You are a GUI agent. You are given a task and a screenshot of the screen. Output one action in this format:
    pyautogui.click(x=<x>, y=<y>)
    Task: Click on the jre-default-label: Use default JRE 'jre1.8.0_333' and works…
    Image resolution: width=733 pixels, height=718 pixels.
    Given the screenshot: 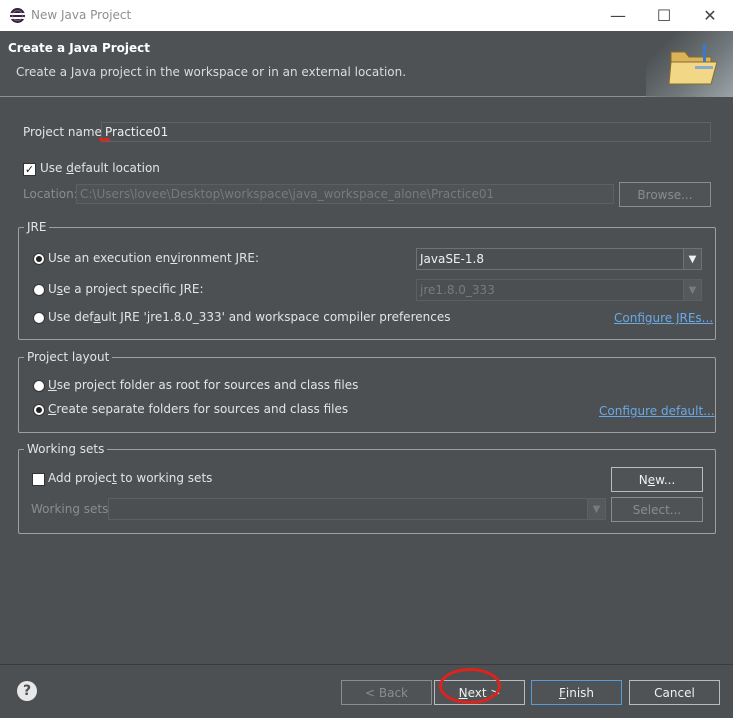 What is the action you would take?
    pyautogui.click(x=249, y=317)
    